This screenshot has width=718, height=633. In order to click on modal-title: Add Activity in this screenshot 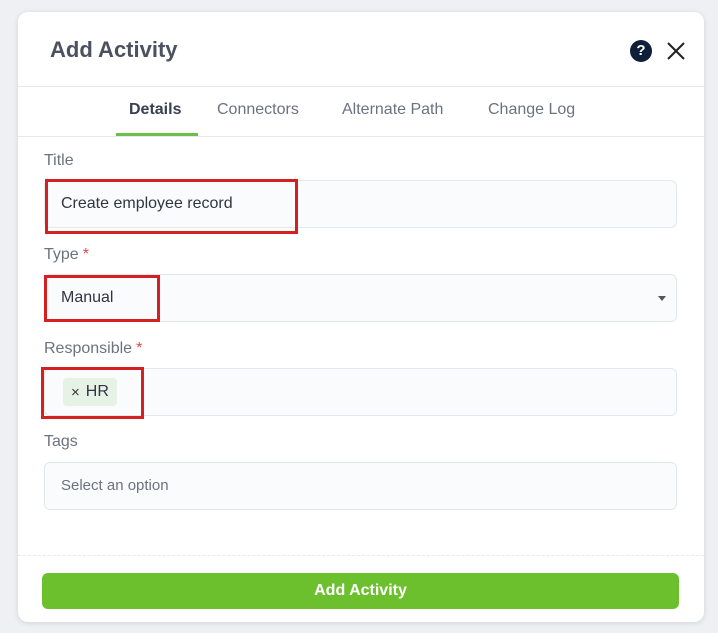, I will do `click(114, 49)`.